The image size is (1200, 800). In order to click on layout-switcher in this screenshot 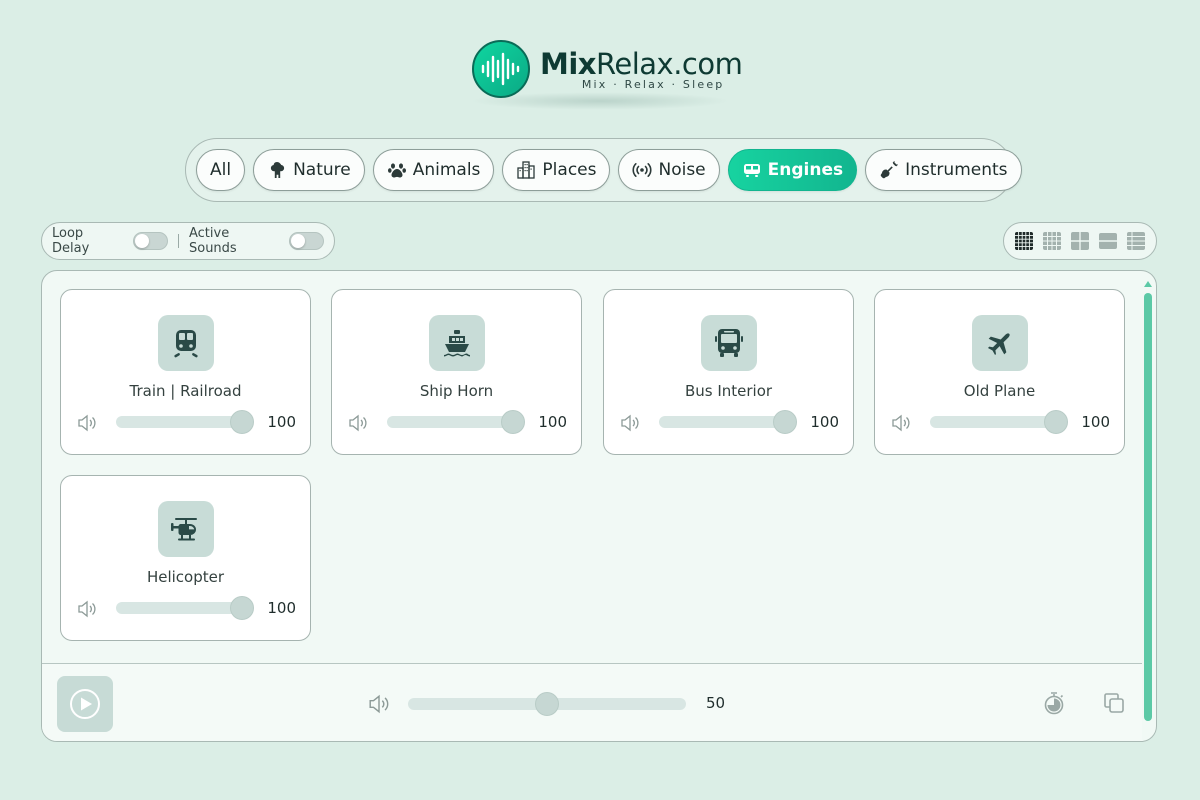, I will do `click(1080, 241)`.